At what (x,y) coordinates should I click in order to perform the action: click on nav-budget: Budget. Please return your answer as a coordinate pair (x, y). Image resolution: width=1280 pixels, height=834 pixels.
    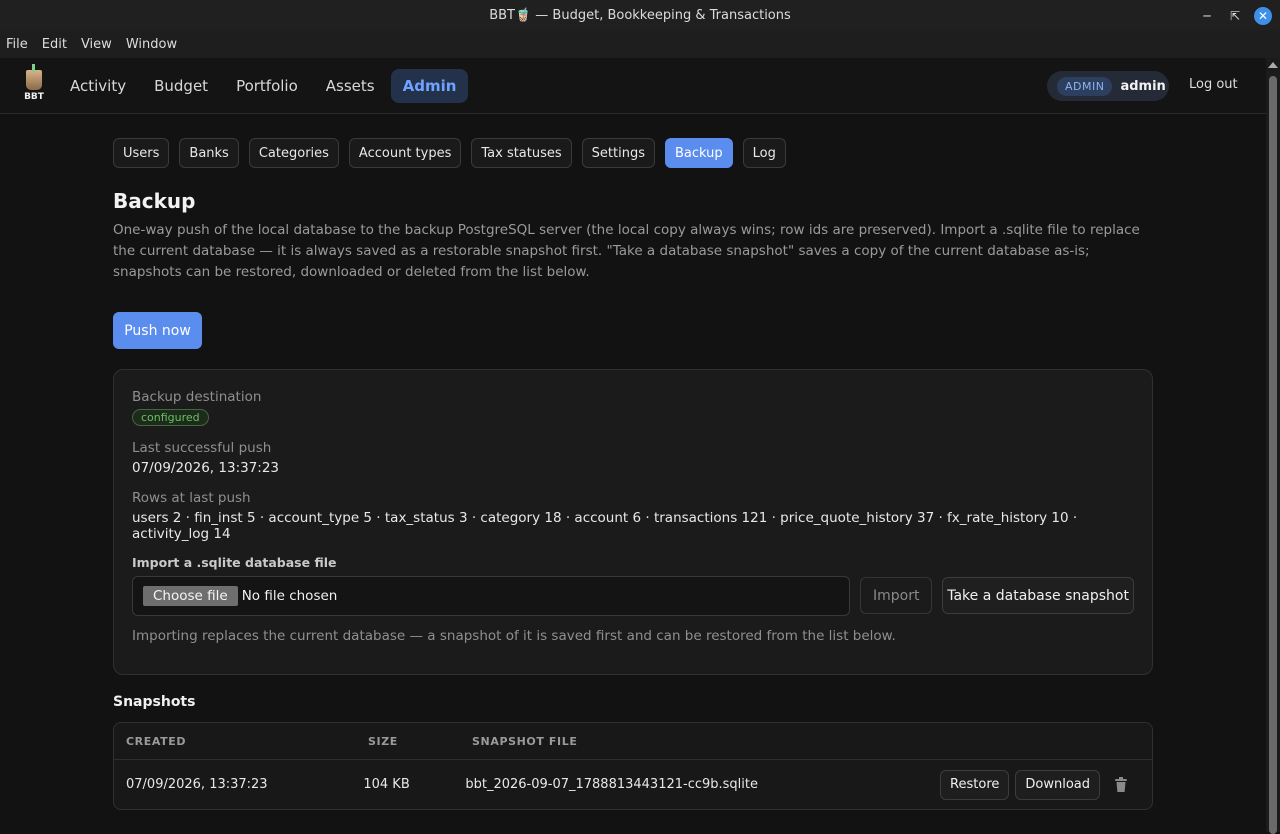
    Looking at the image, I should click on (181, 86).